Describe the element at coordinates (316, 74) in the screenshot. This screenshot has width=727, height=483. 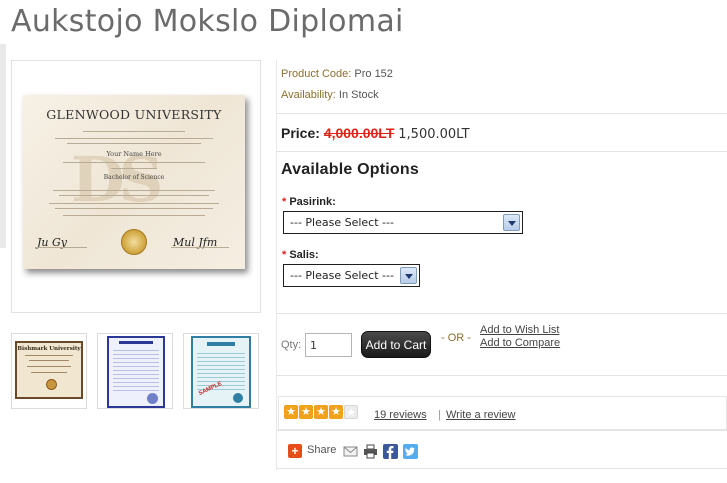
I see `product-code-label: Product Code:` at that location.